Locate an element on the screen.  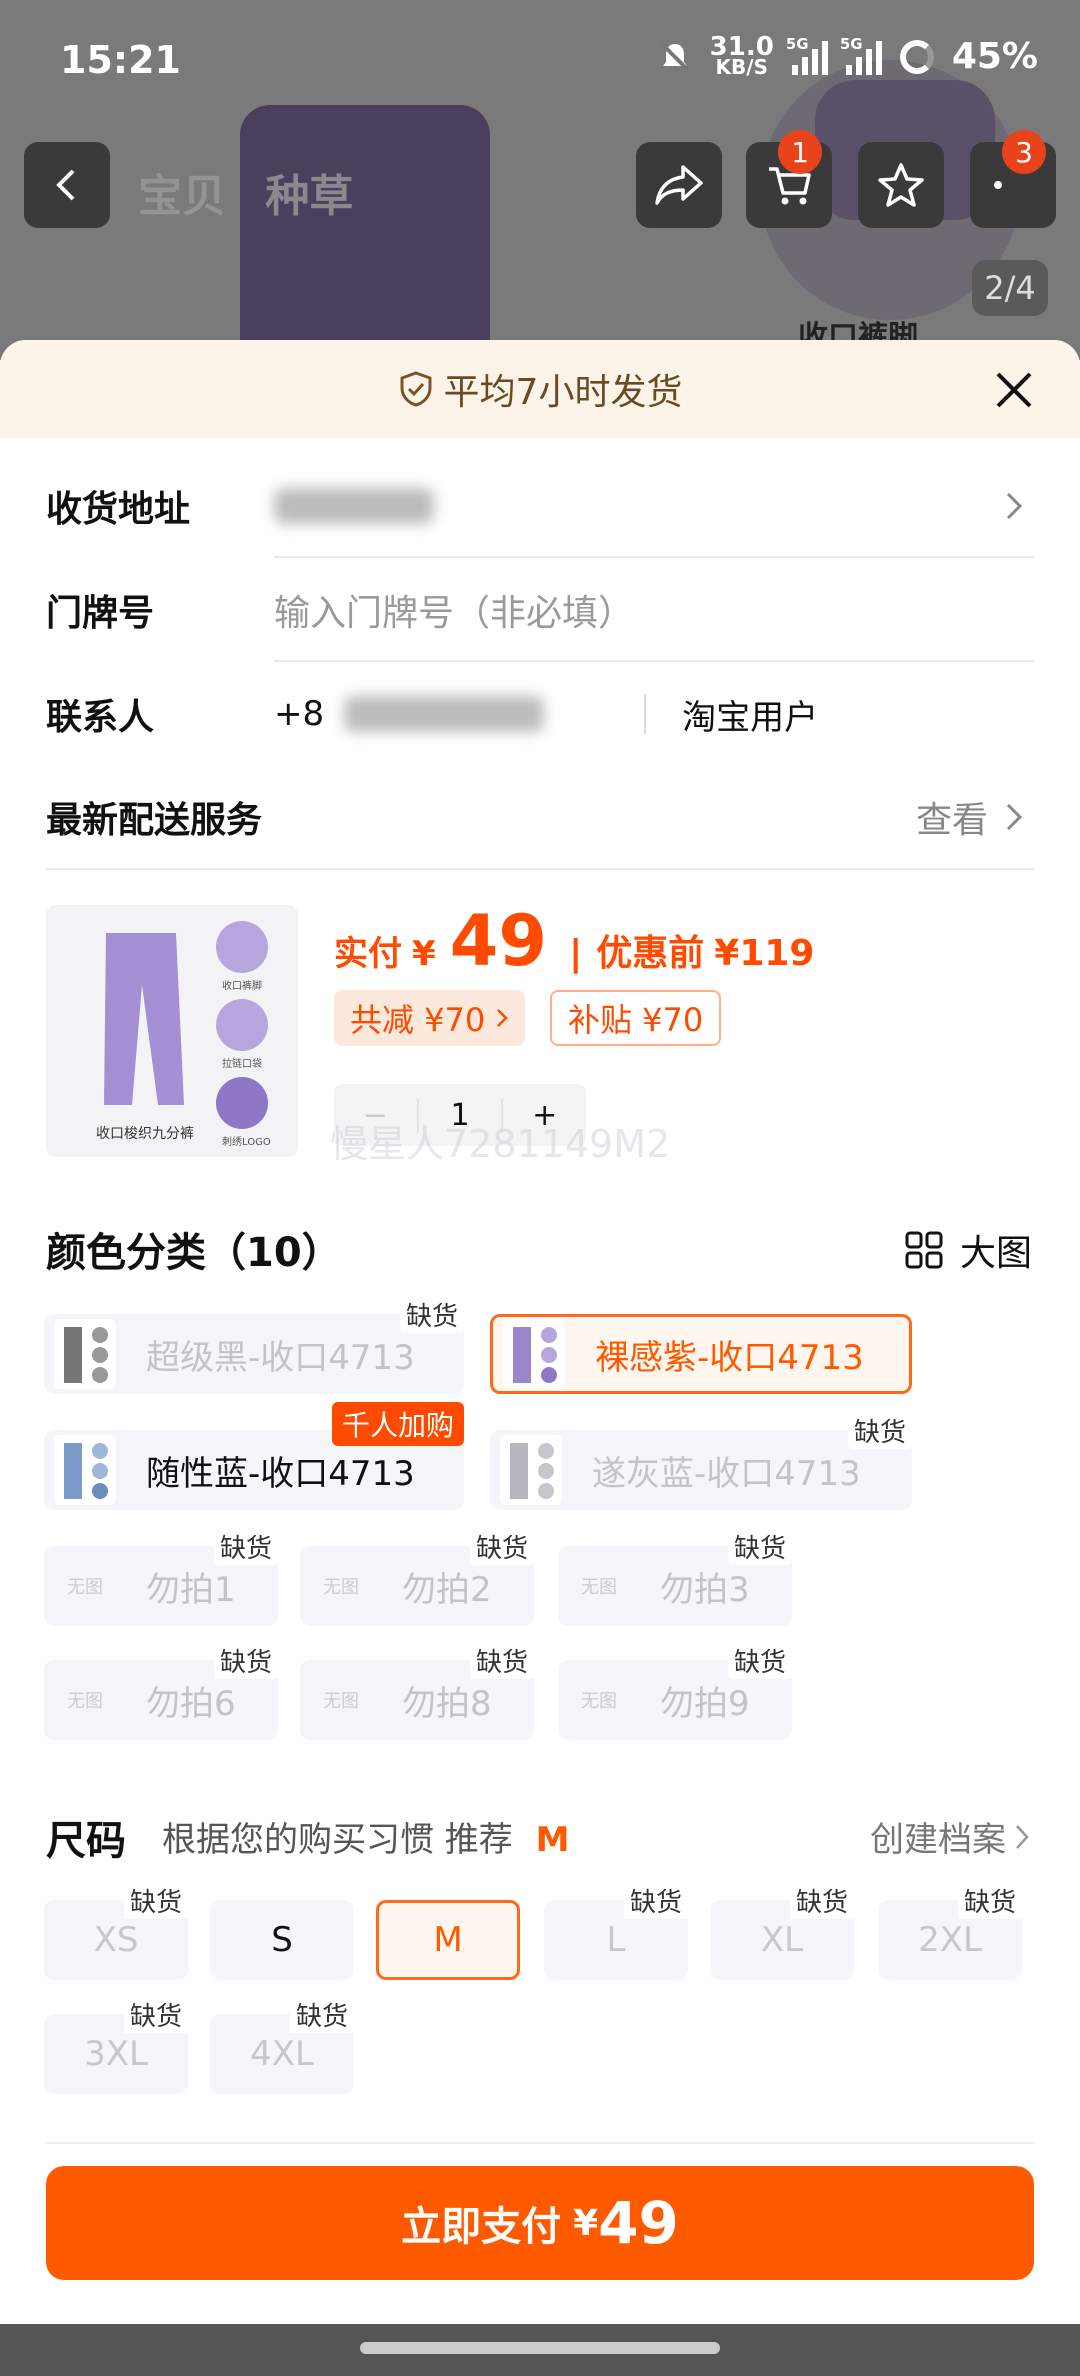
close-icon is located at coordinates (1014, 390).